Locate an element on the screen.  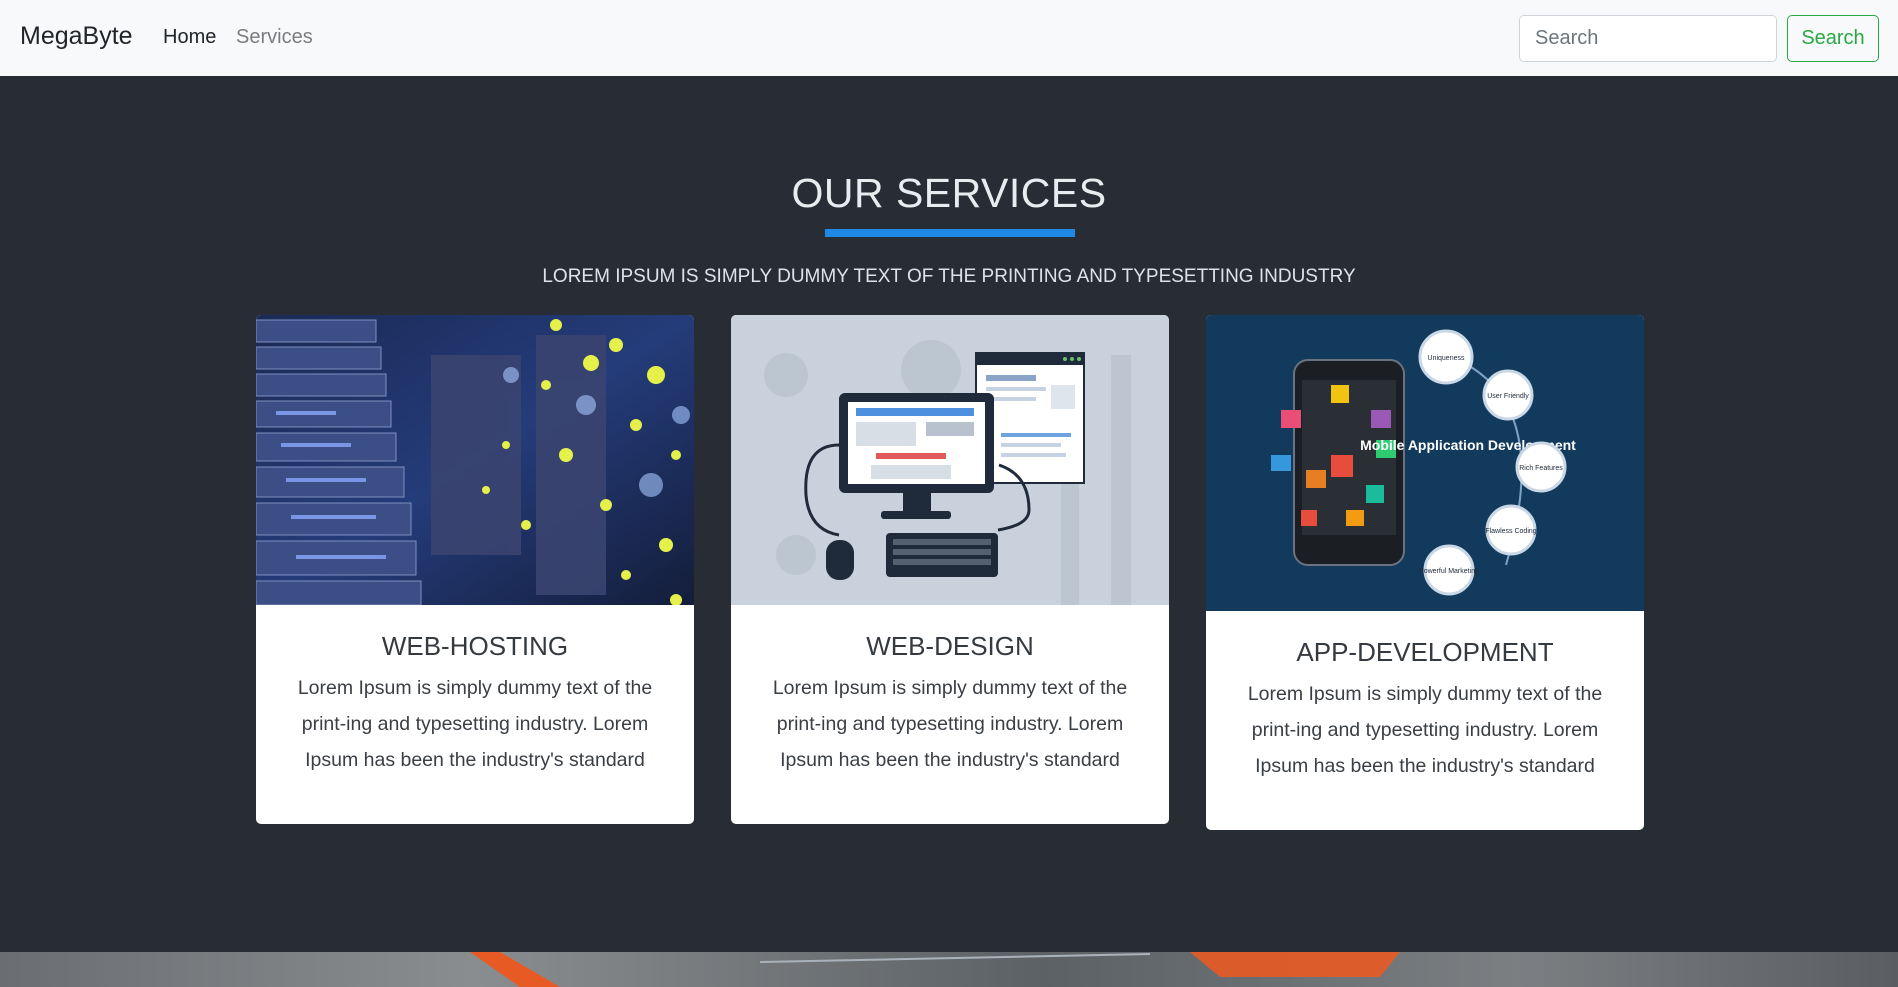
next-section-background-image is located at coordinates (949, 969).